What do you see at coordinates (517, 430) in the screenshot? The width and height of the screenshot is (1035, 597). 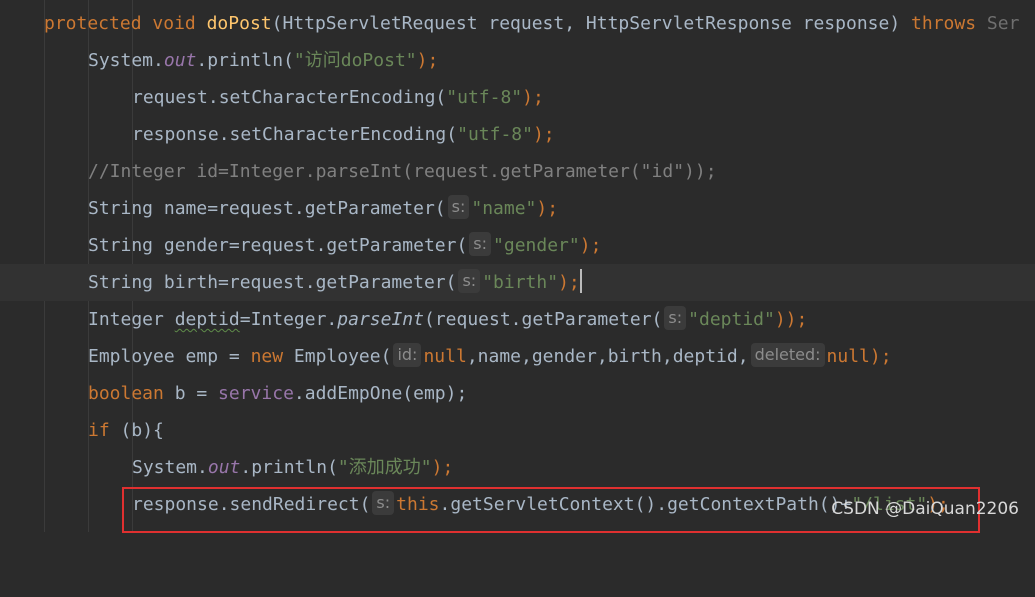 I see `code-line-12: if (b){` at bounding box center [517, 430].